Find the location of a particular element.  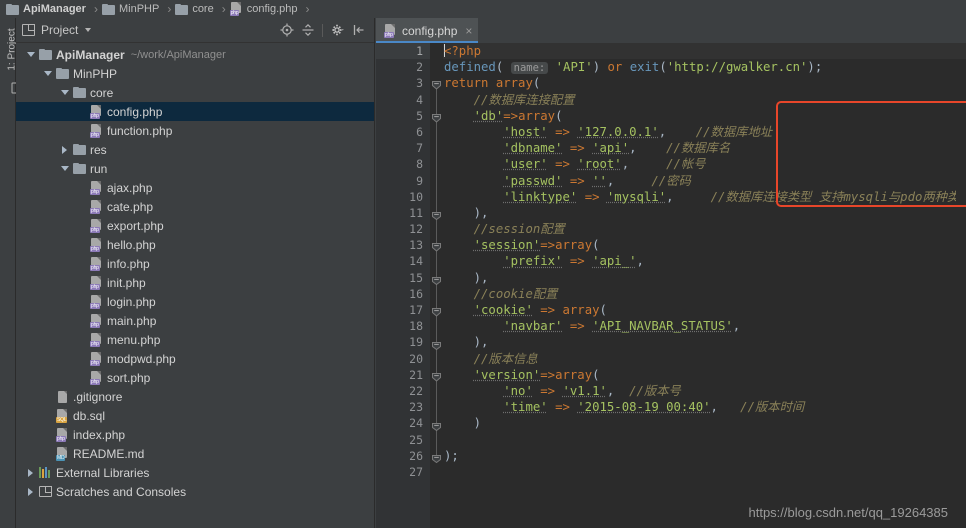

code-line: ); is located at coordinates (451, 455).